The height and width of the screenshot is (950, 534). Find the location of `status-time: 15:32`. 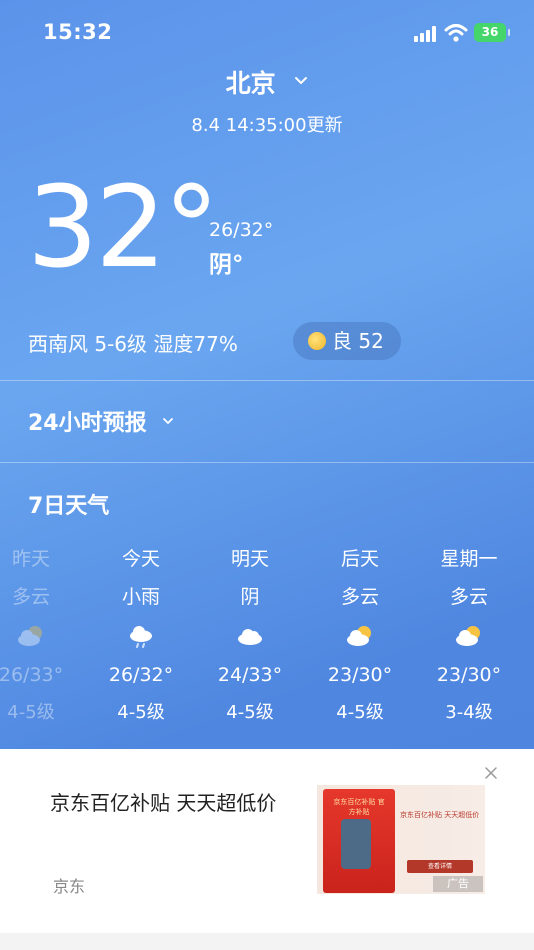

status-time: 15:32 is located at coordinates (78, 32).